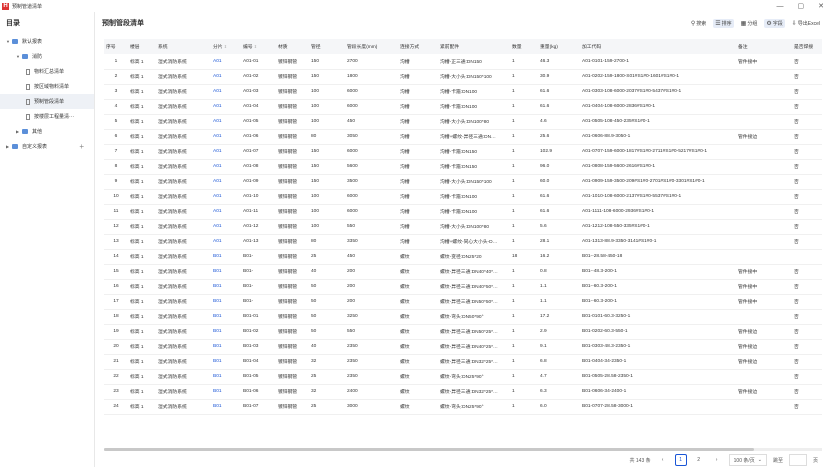  What do you see at coordinates (81, 146) in the screenshot?
I see `add-report-button: +` at bounding box center [81, 146].